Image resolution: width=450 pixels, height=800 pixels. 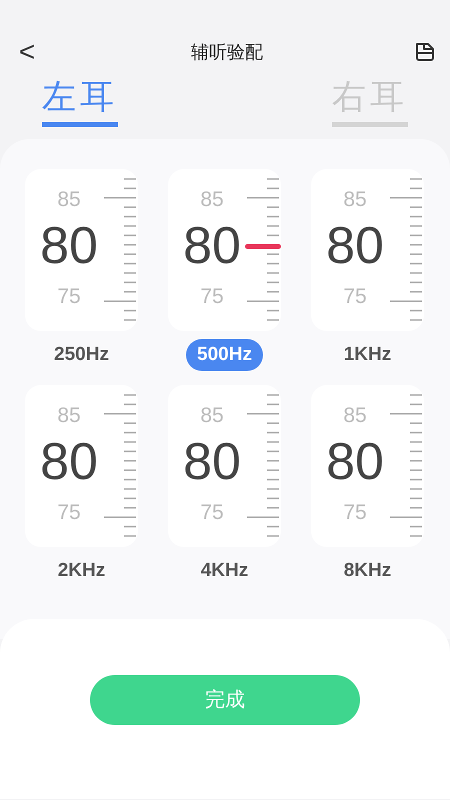 I want to click on frequency-label: 250Hz, so click(x=81, y=355).